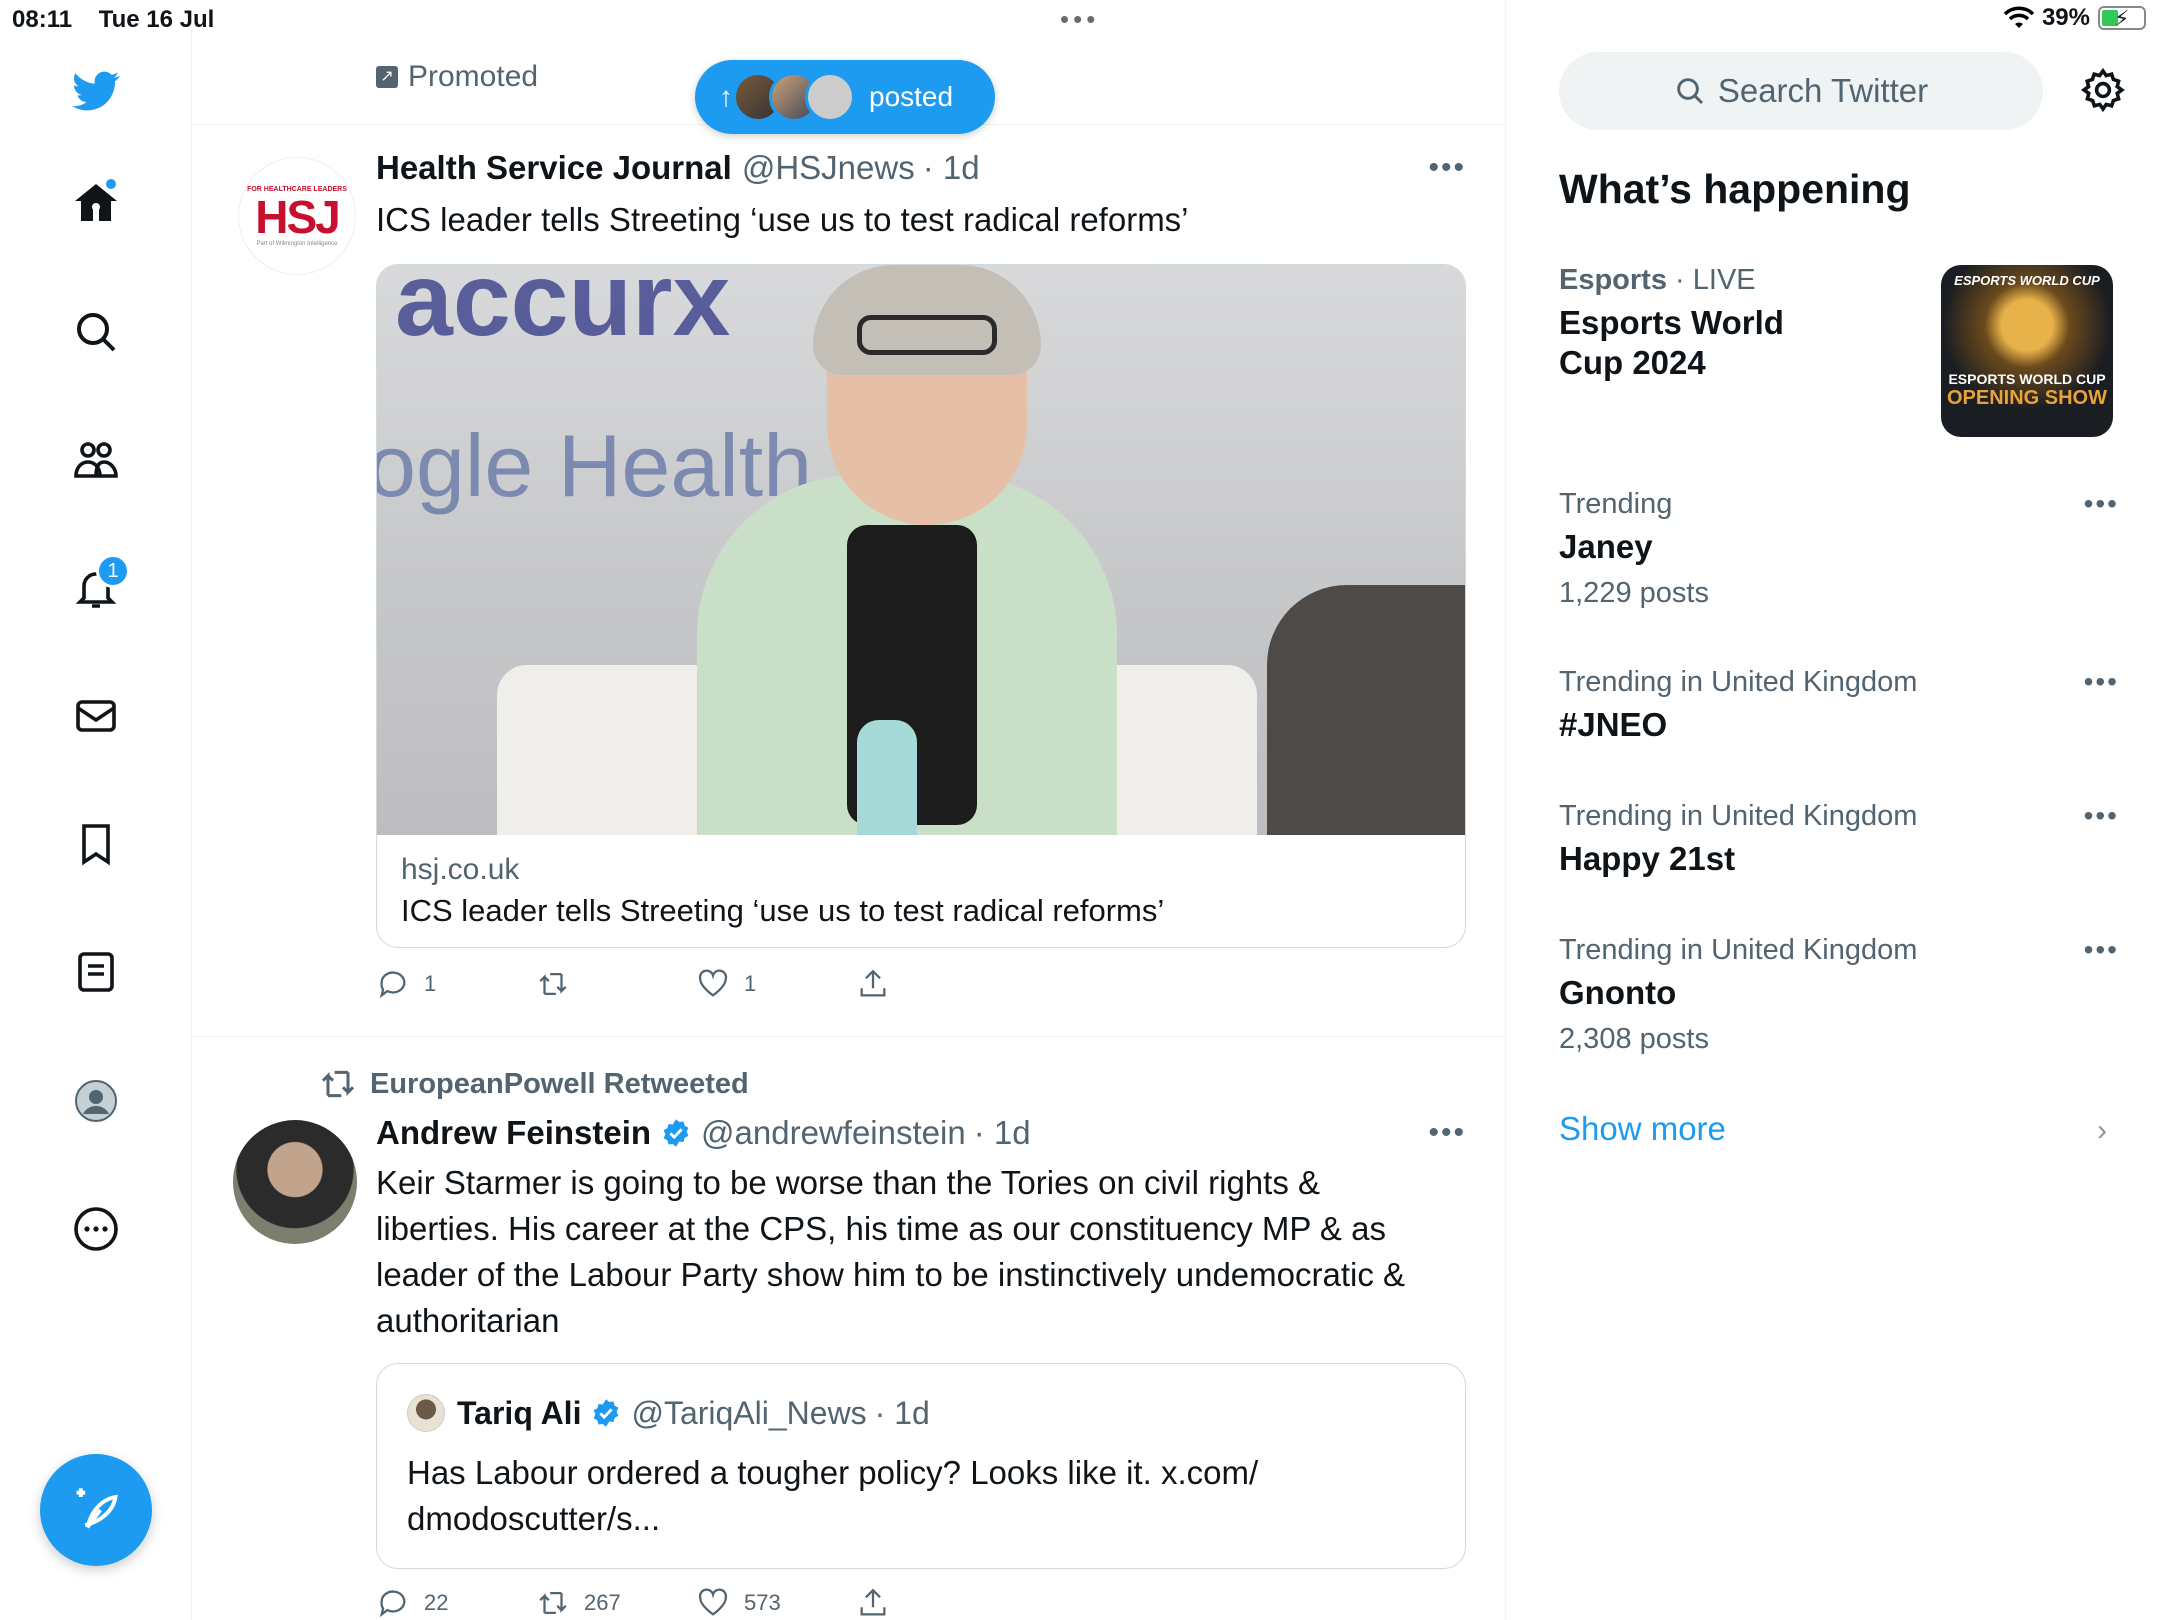 This screenshot has width=2160, height=1620. I want to click on tweet-header: Andrew Feinstein @andrewfeinstein · 1d, so click(703, 1133).